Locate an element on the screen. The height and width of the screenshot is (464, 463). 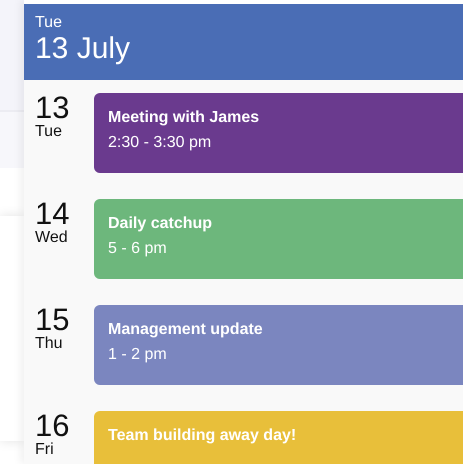
day-weekday: Tue is located at coordinates (49, 132).